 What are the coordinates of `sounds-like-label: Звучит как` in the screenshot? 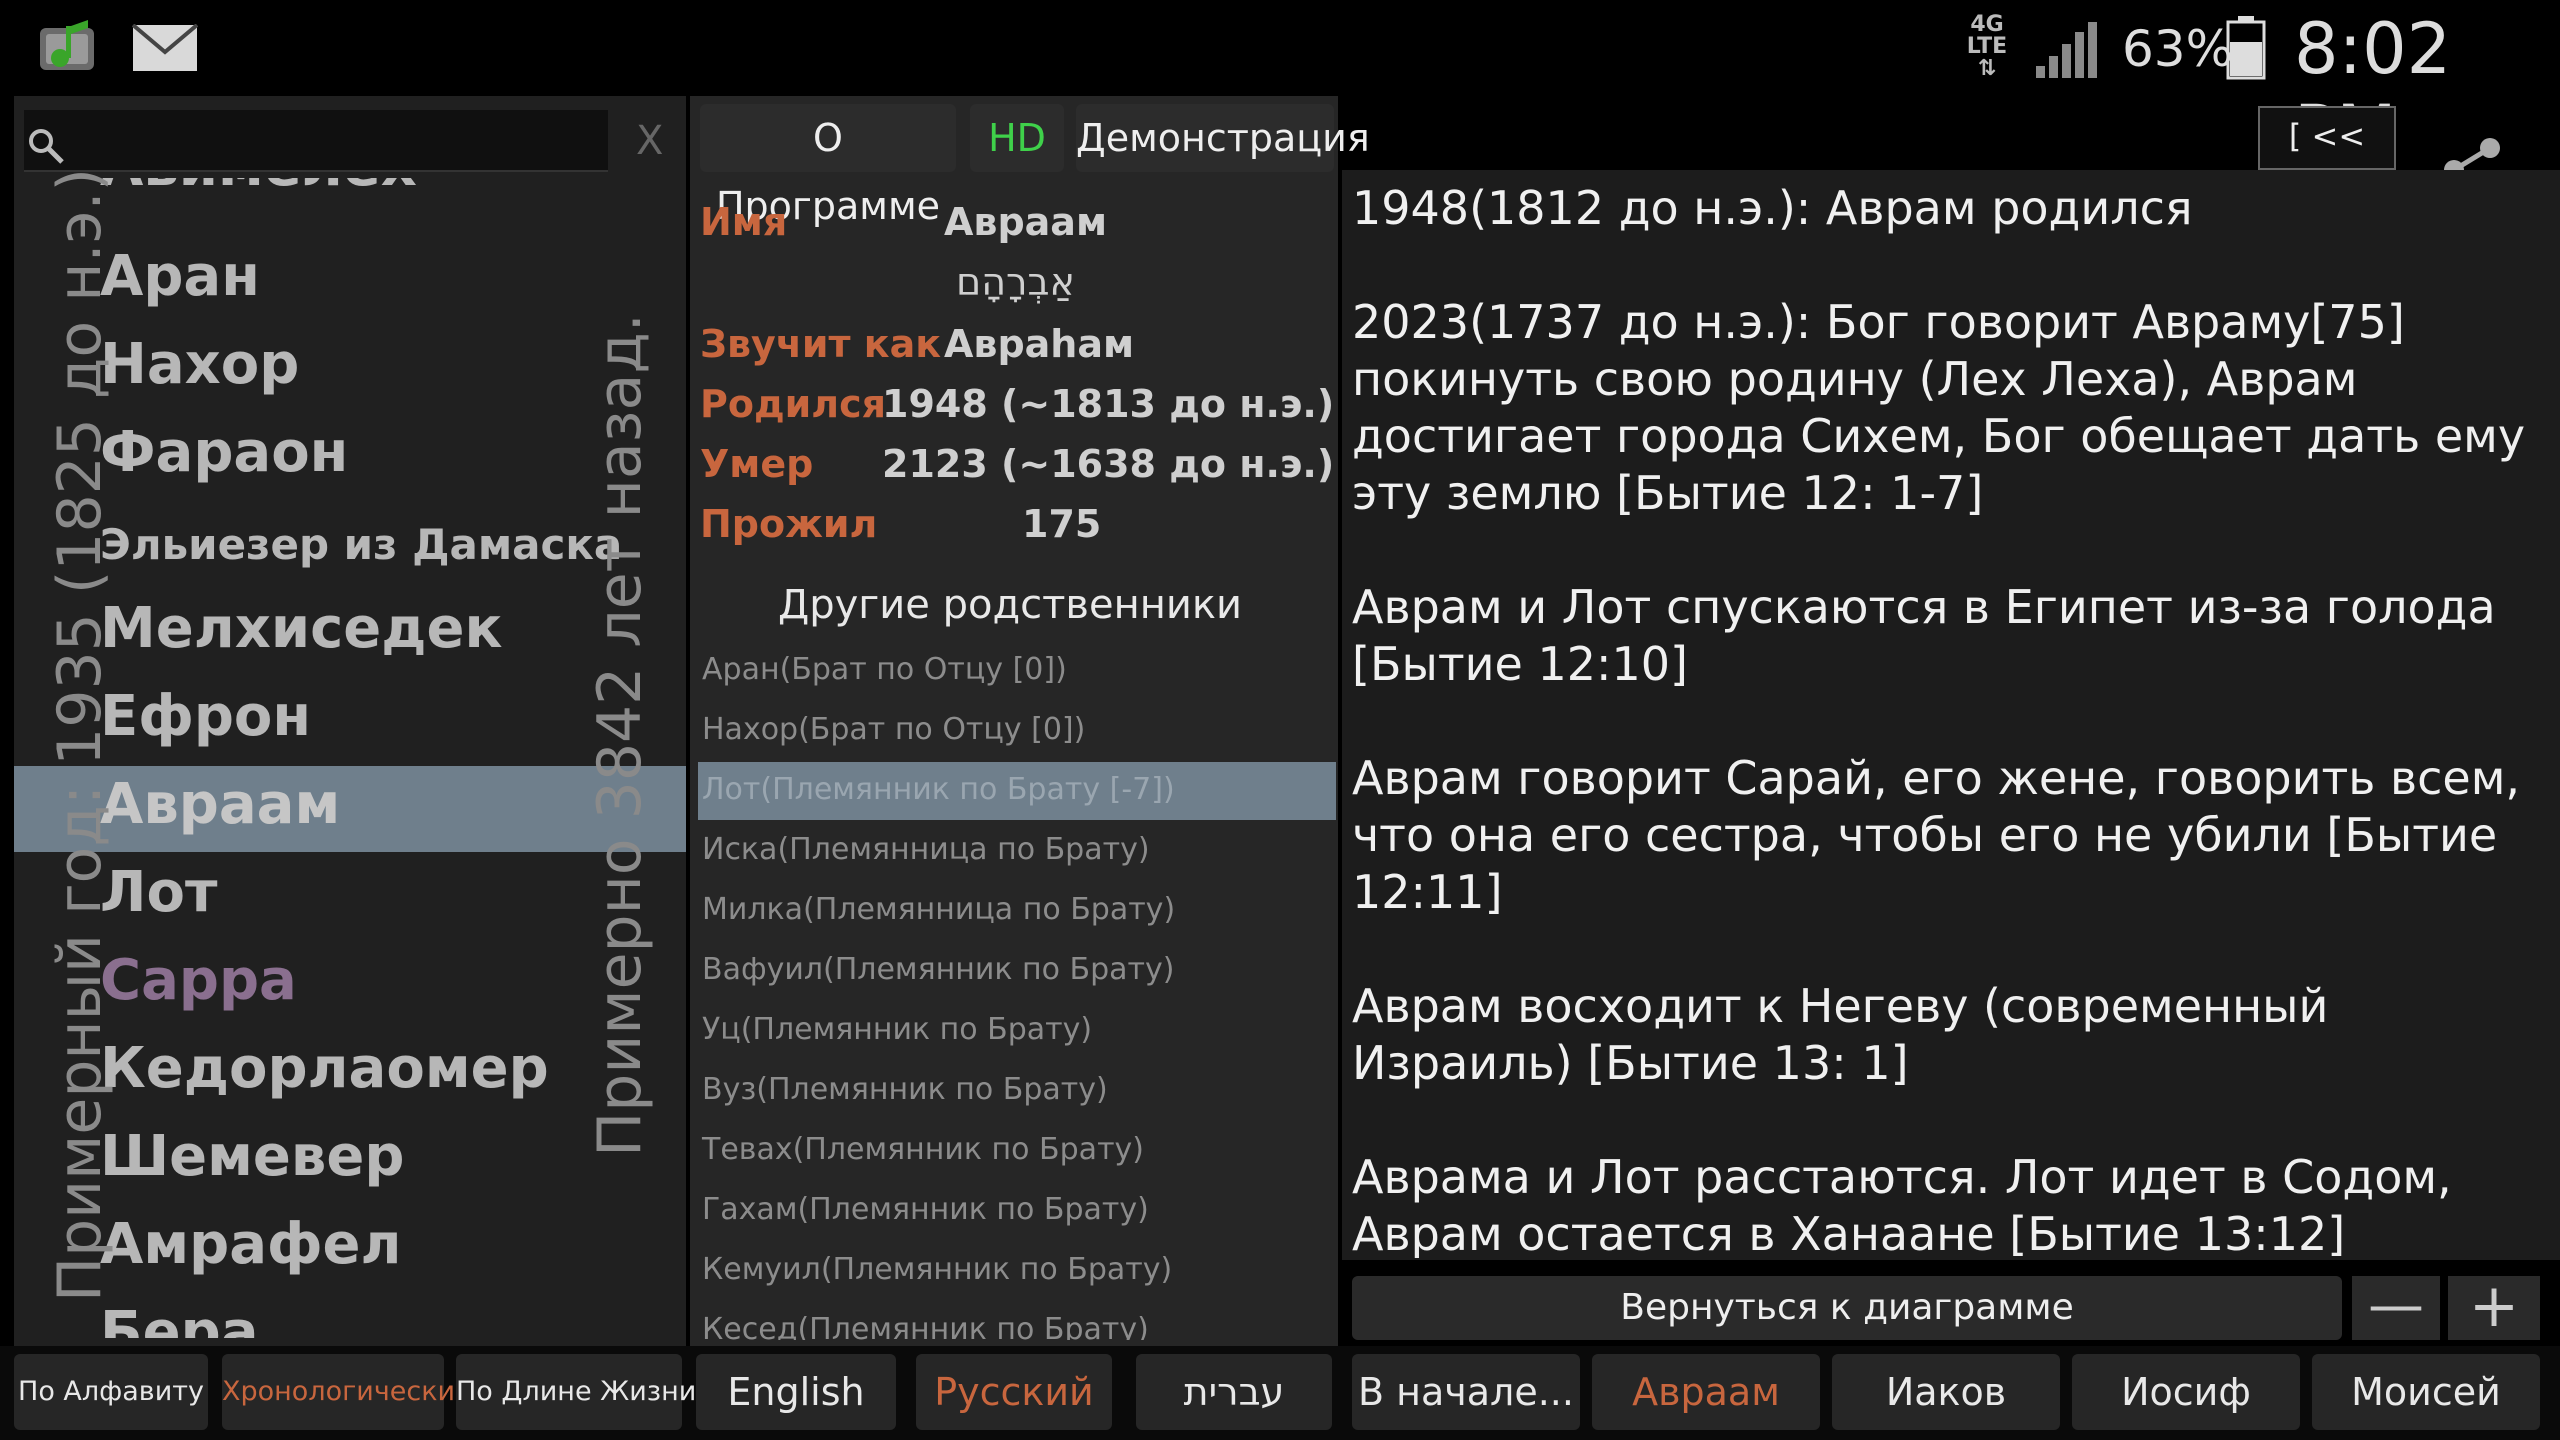 It's located at (821, 344).